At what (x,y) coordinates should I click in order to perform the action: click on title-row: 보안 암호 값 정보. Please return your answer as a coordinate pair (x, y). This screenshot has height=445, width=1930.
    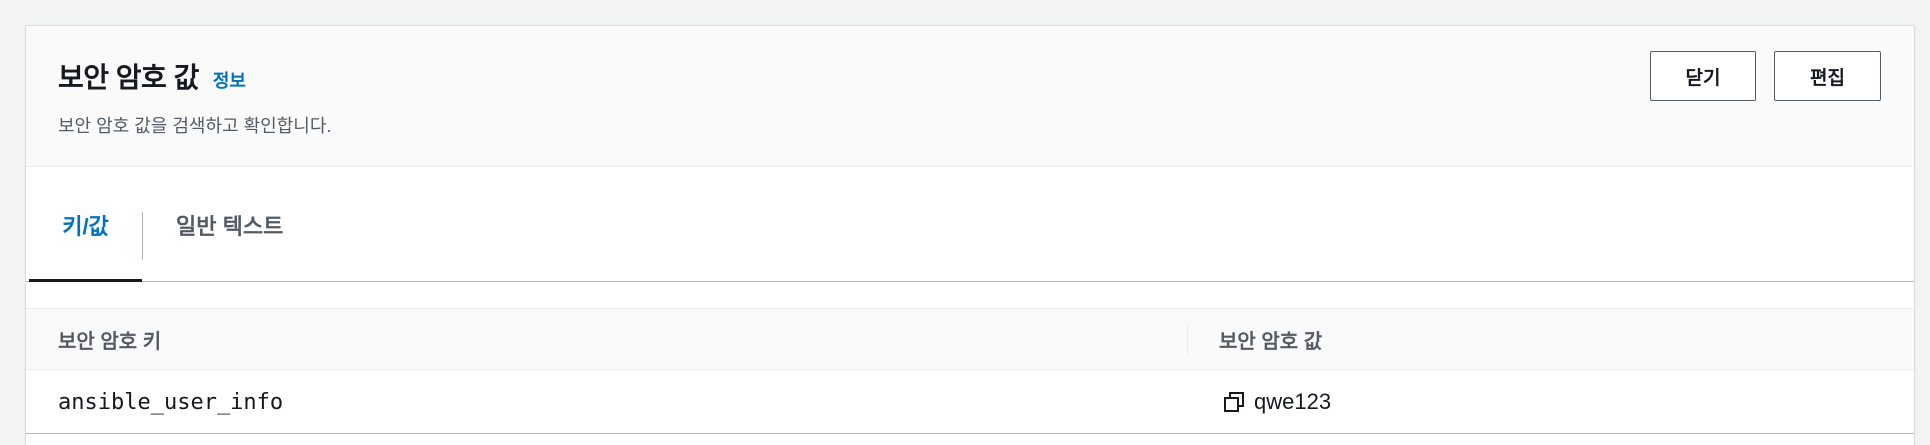
    Looking at the image, I should click on (152, 76).